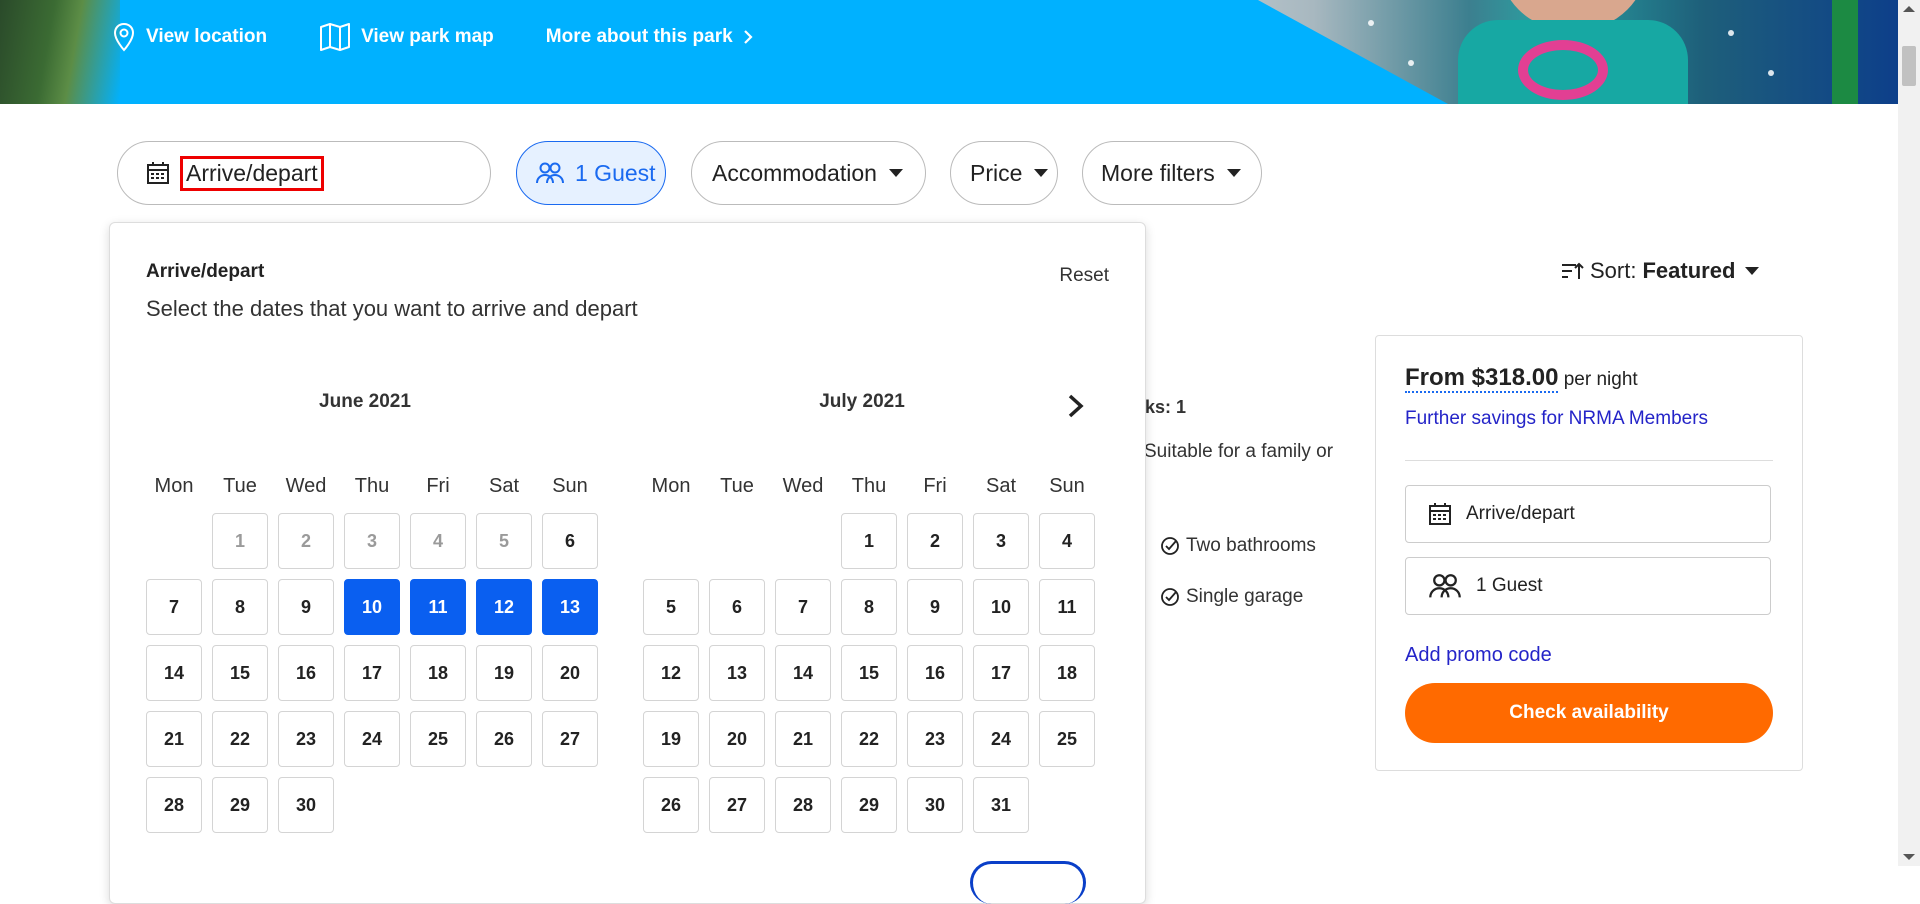  What do you see at coordinates (1589, 460) in the screenshot?
I see `divider` at bounding box center [1589, 460].